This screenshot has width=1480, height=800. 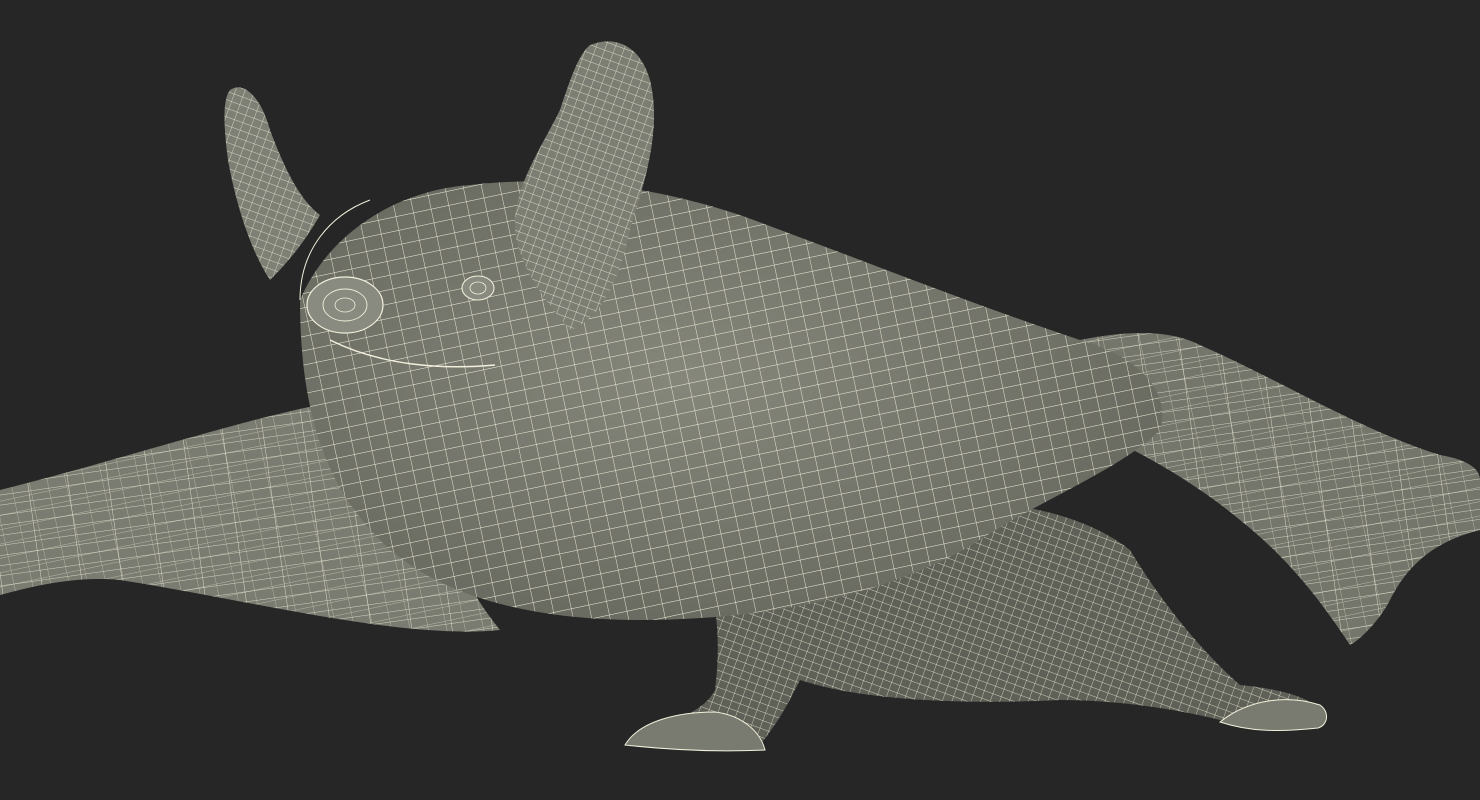 I want to click on bat-left-ear, so click(x=272, y=183).